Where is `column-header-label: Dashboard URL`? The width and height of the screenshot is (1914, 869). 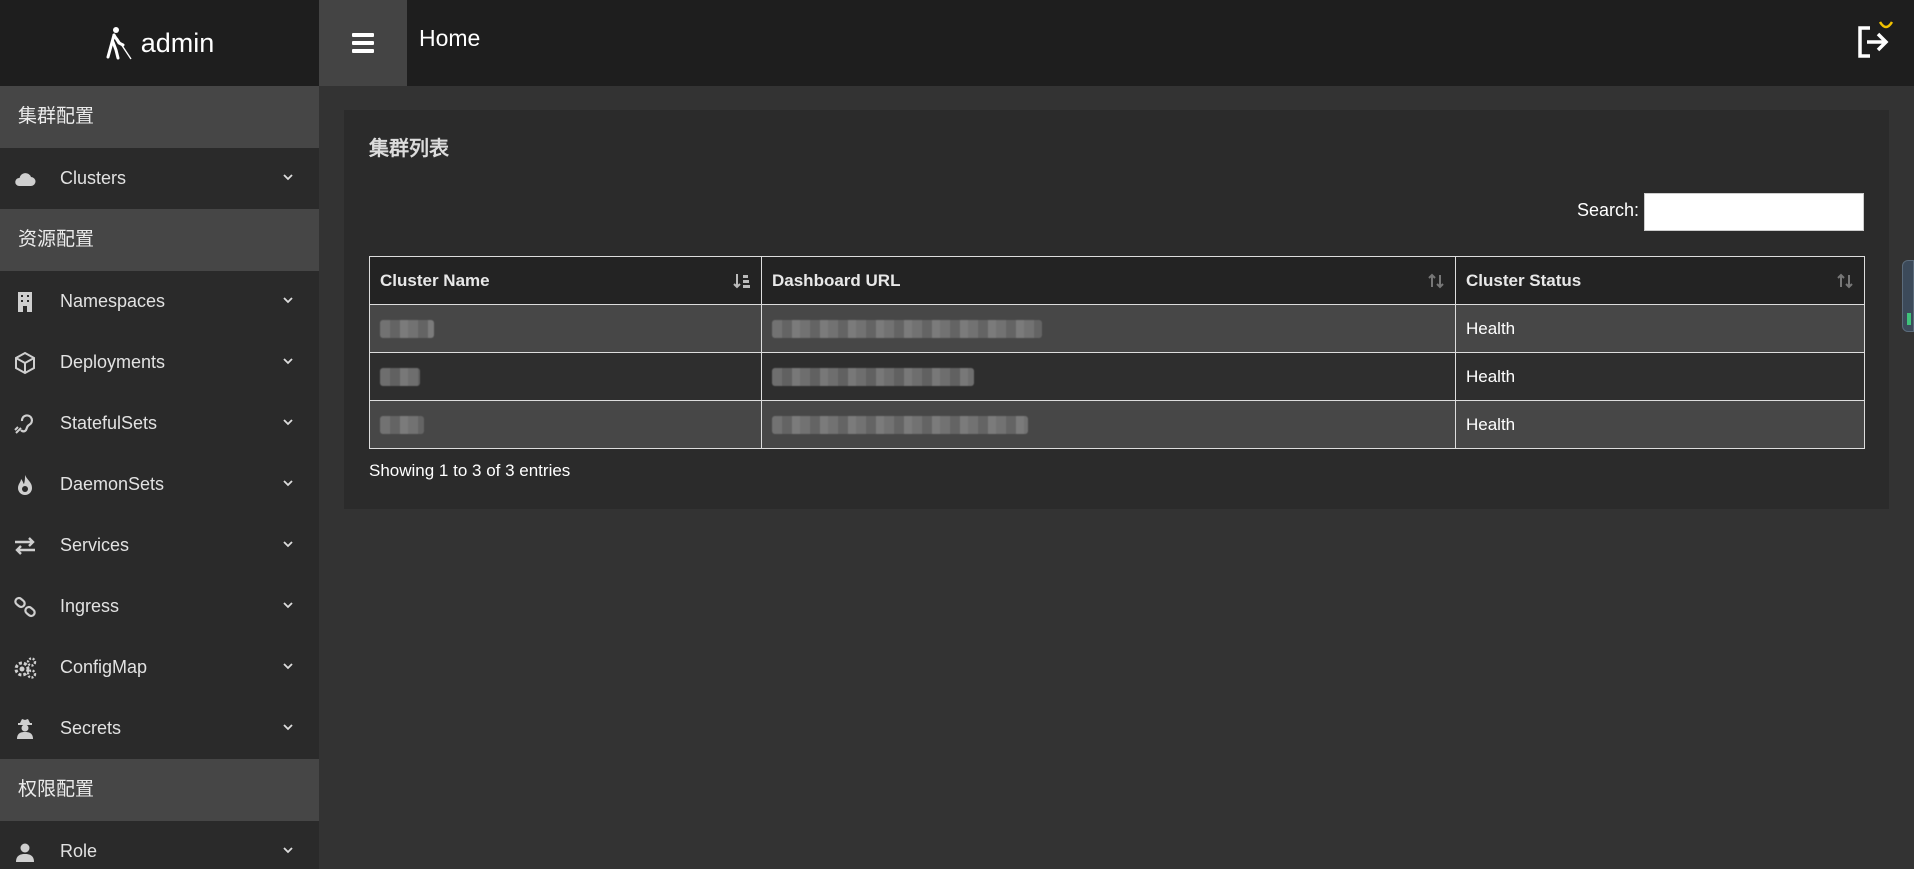
column-header-label: Dashboard URL is located at coordinates (836, 280).